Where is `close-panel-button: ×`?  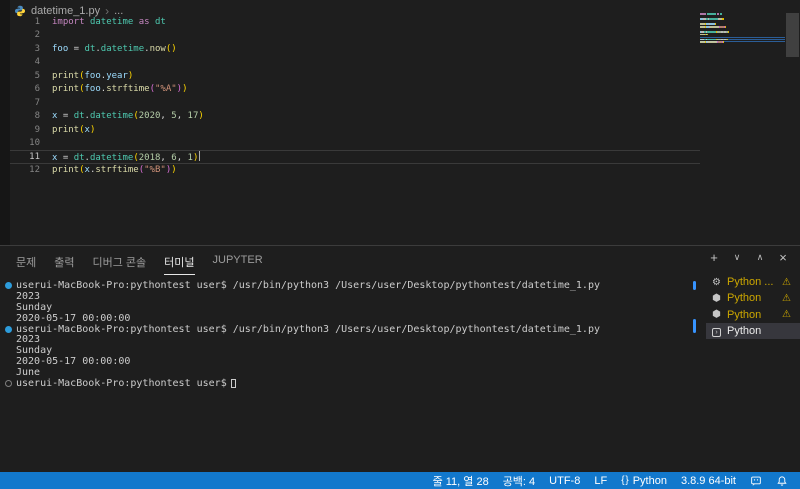 close-panel-button: × is located at coordinates (783, 257).